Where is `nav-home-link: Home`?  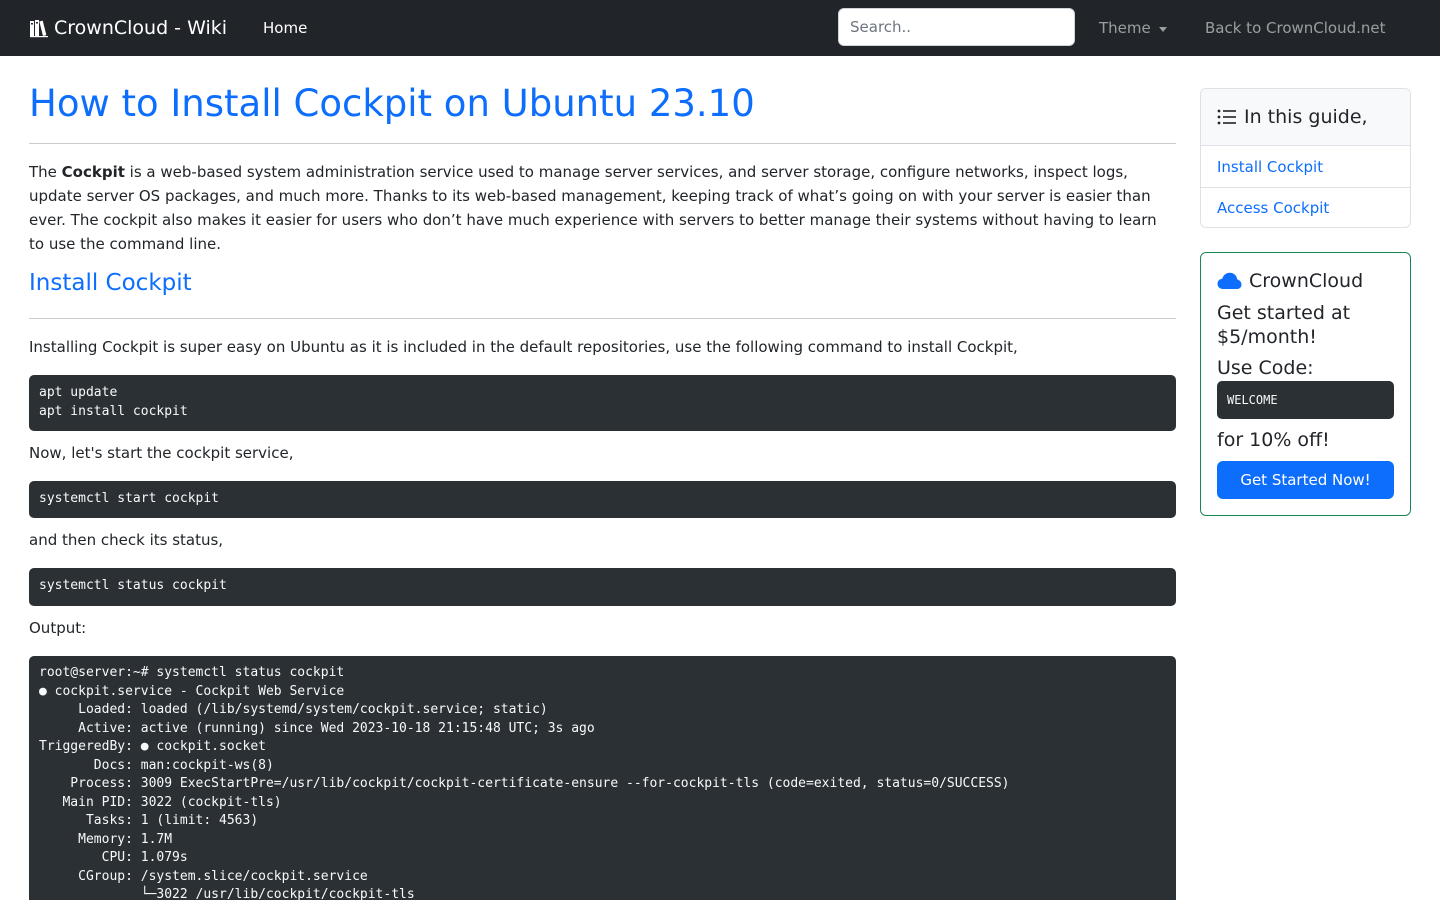
nav-home-link: Home is located at coordinates (285, 28).